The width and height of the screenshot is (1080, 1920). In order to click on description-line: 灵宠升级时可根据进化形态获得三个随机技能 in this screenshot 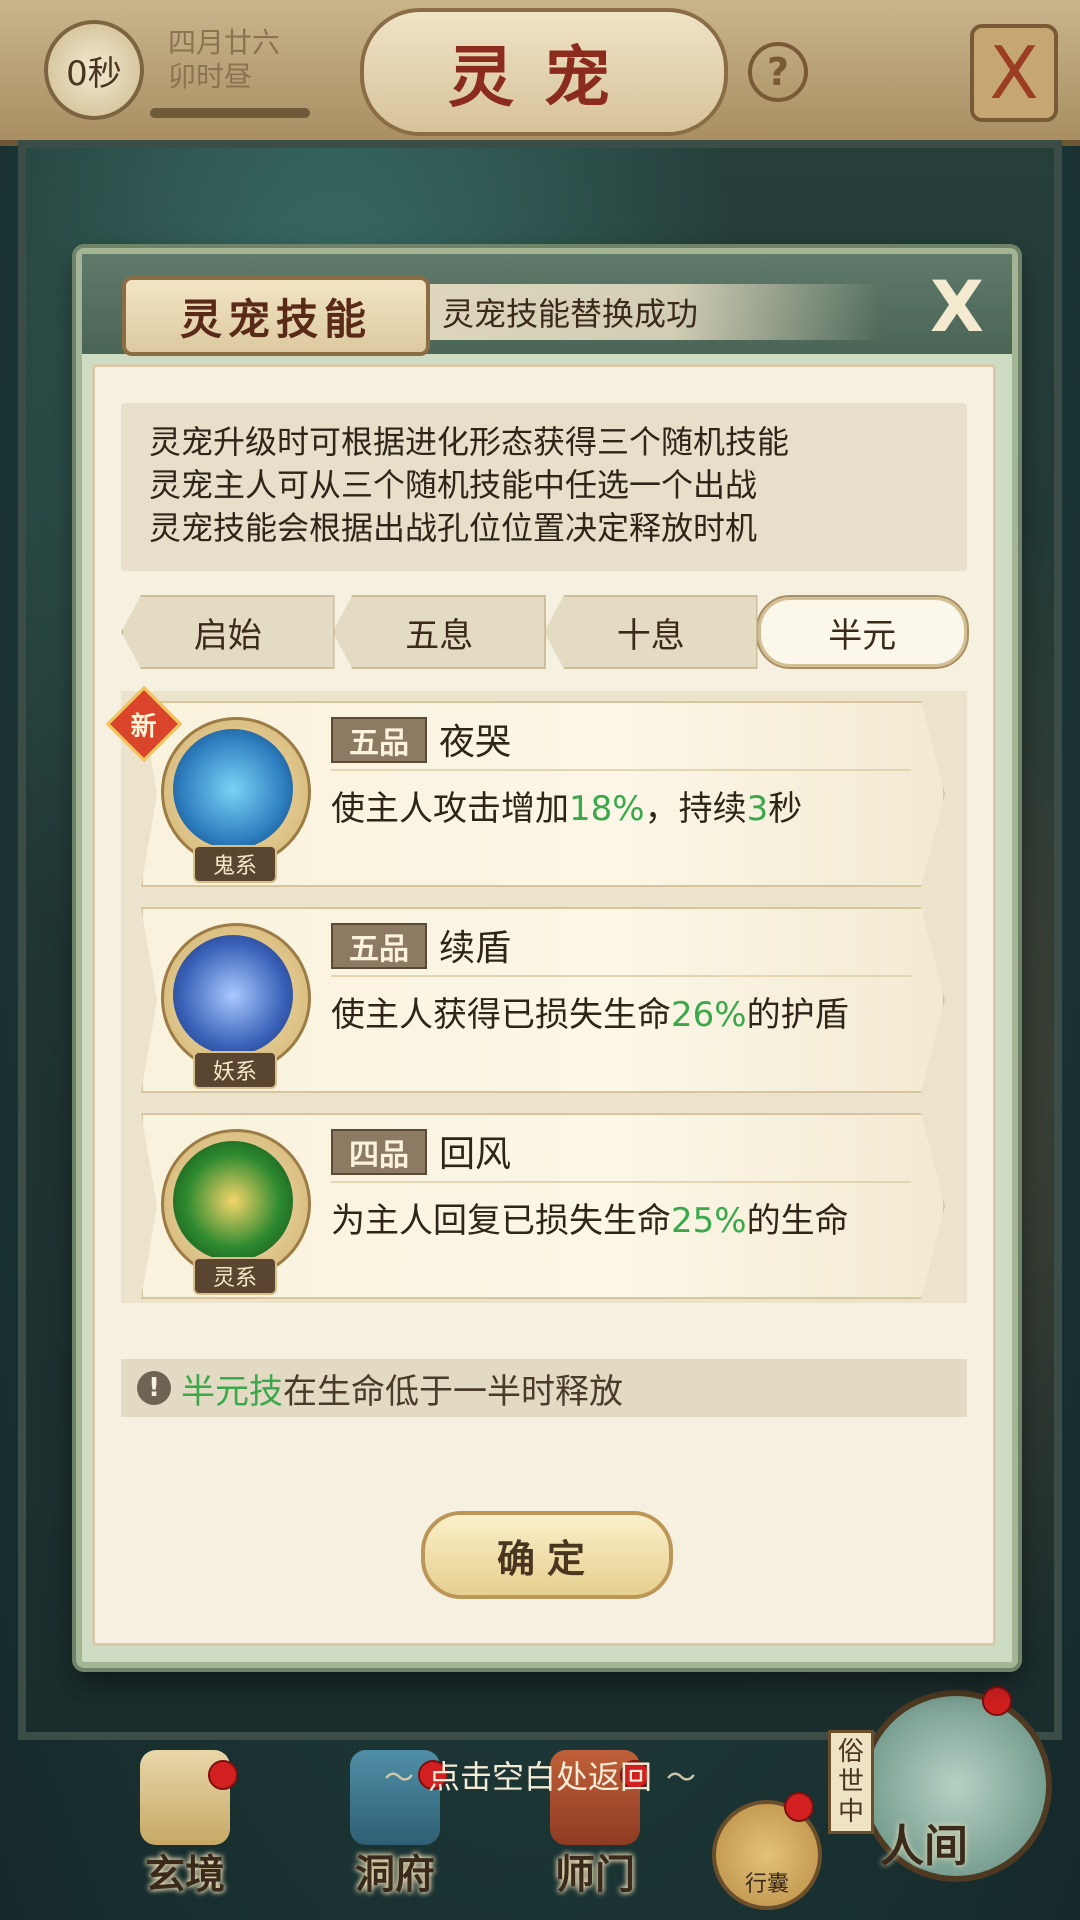, I will do `click(469, 442)`.